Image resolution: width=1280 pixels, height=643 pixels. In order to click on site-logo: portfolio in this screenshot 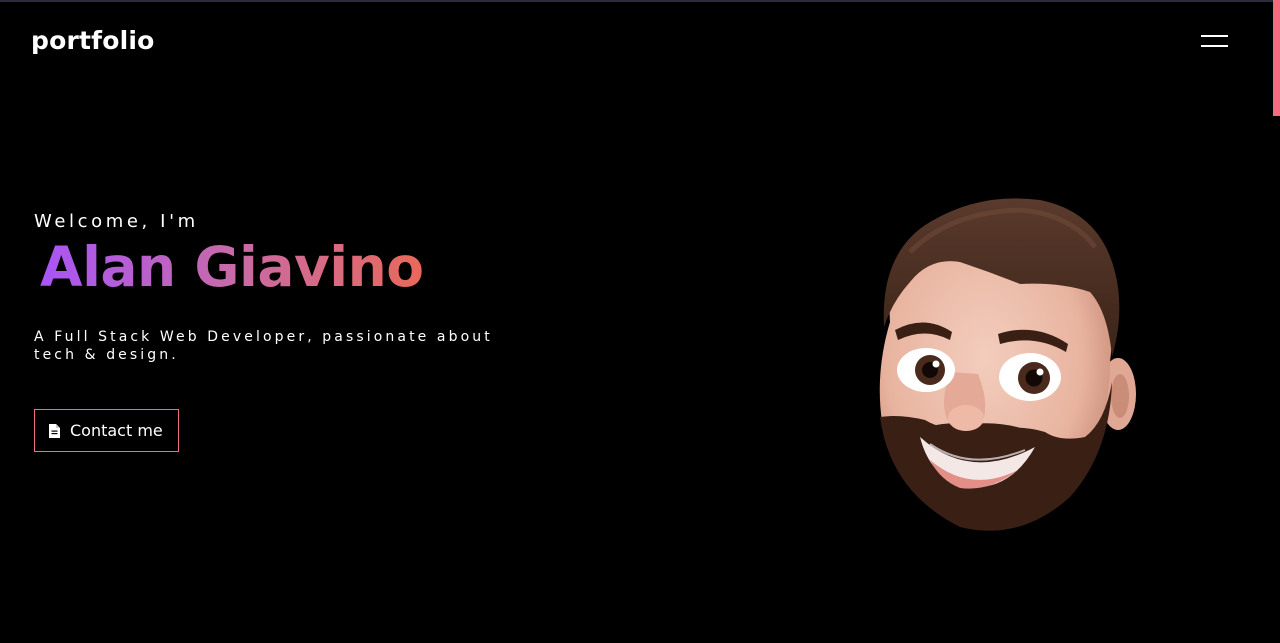, I will do `click(93, 40)`.